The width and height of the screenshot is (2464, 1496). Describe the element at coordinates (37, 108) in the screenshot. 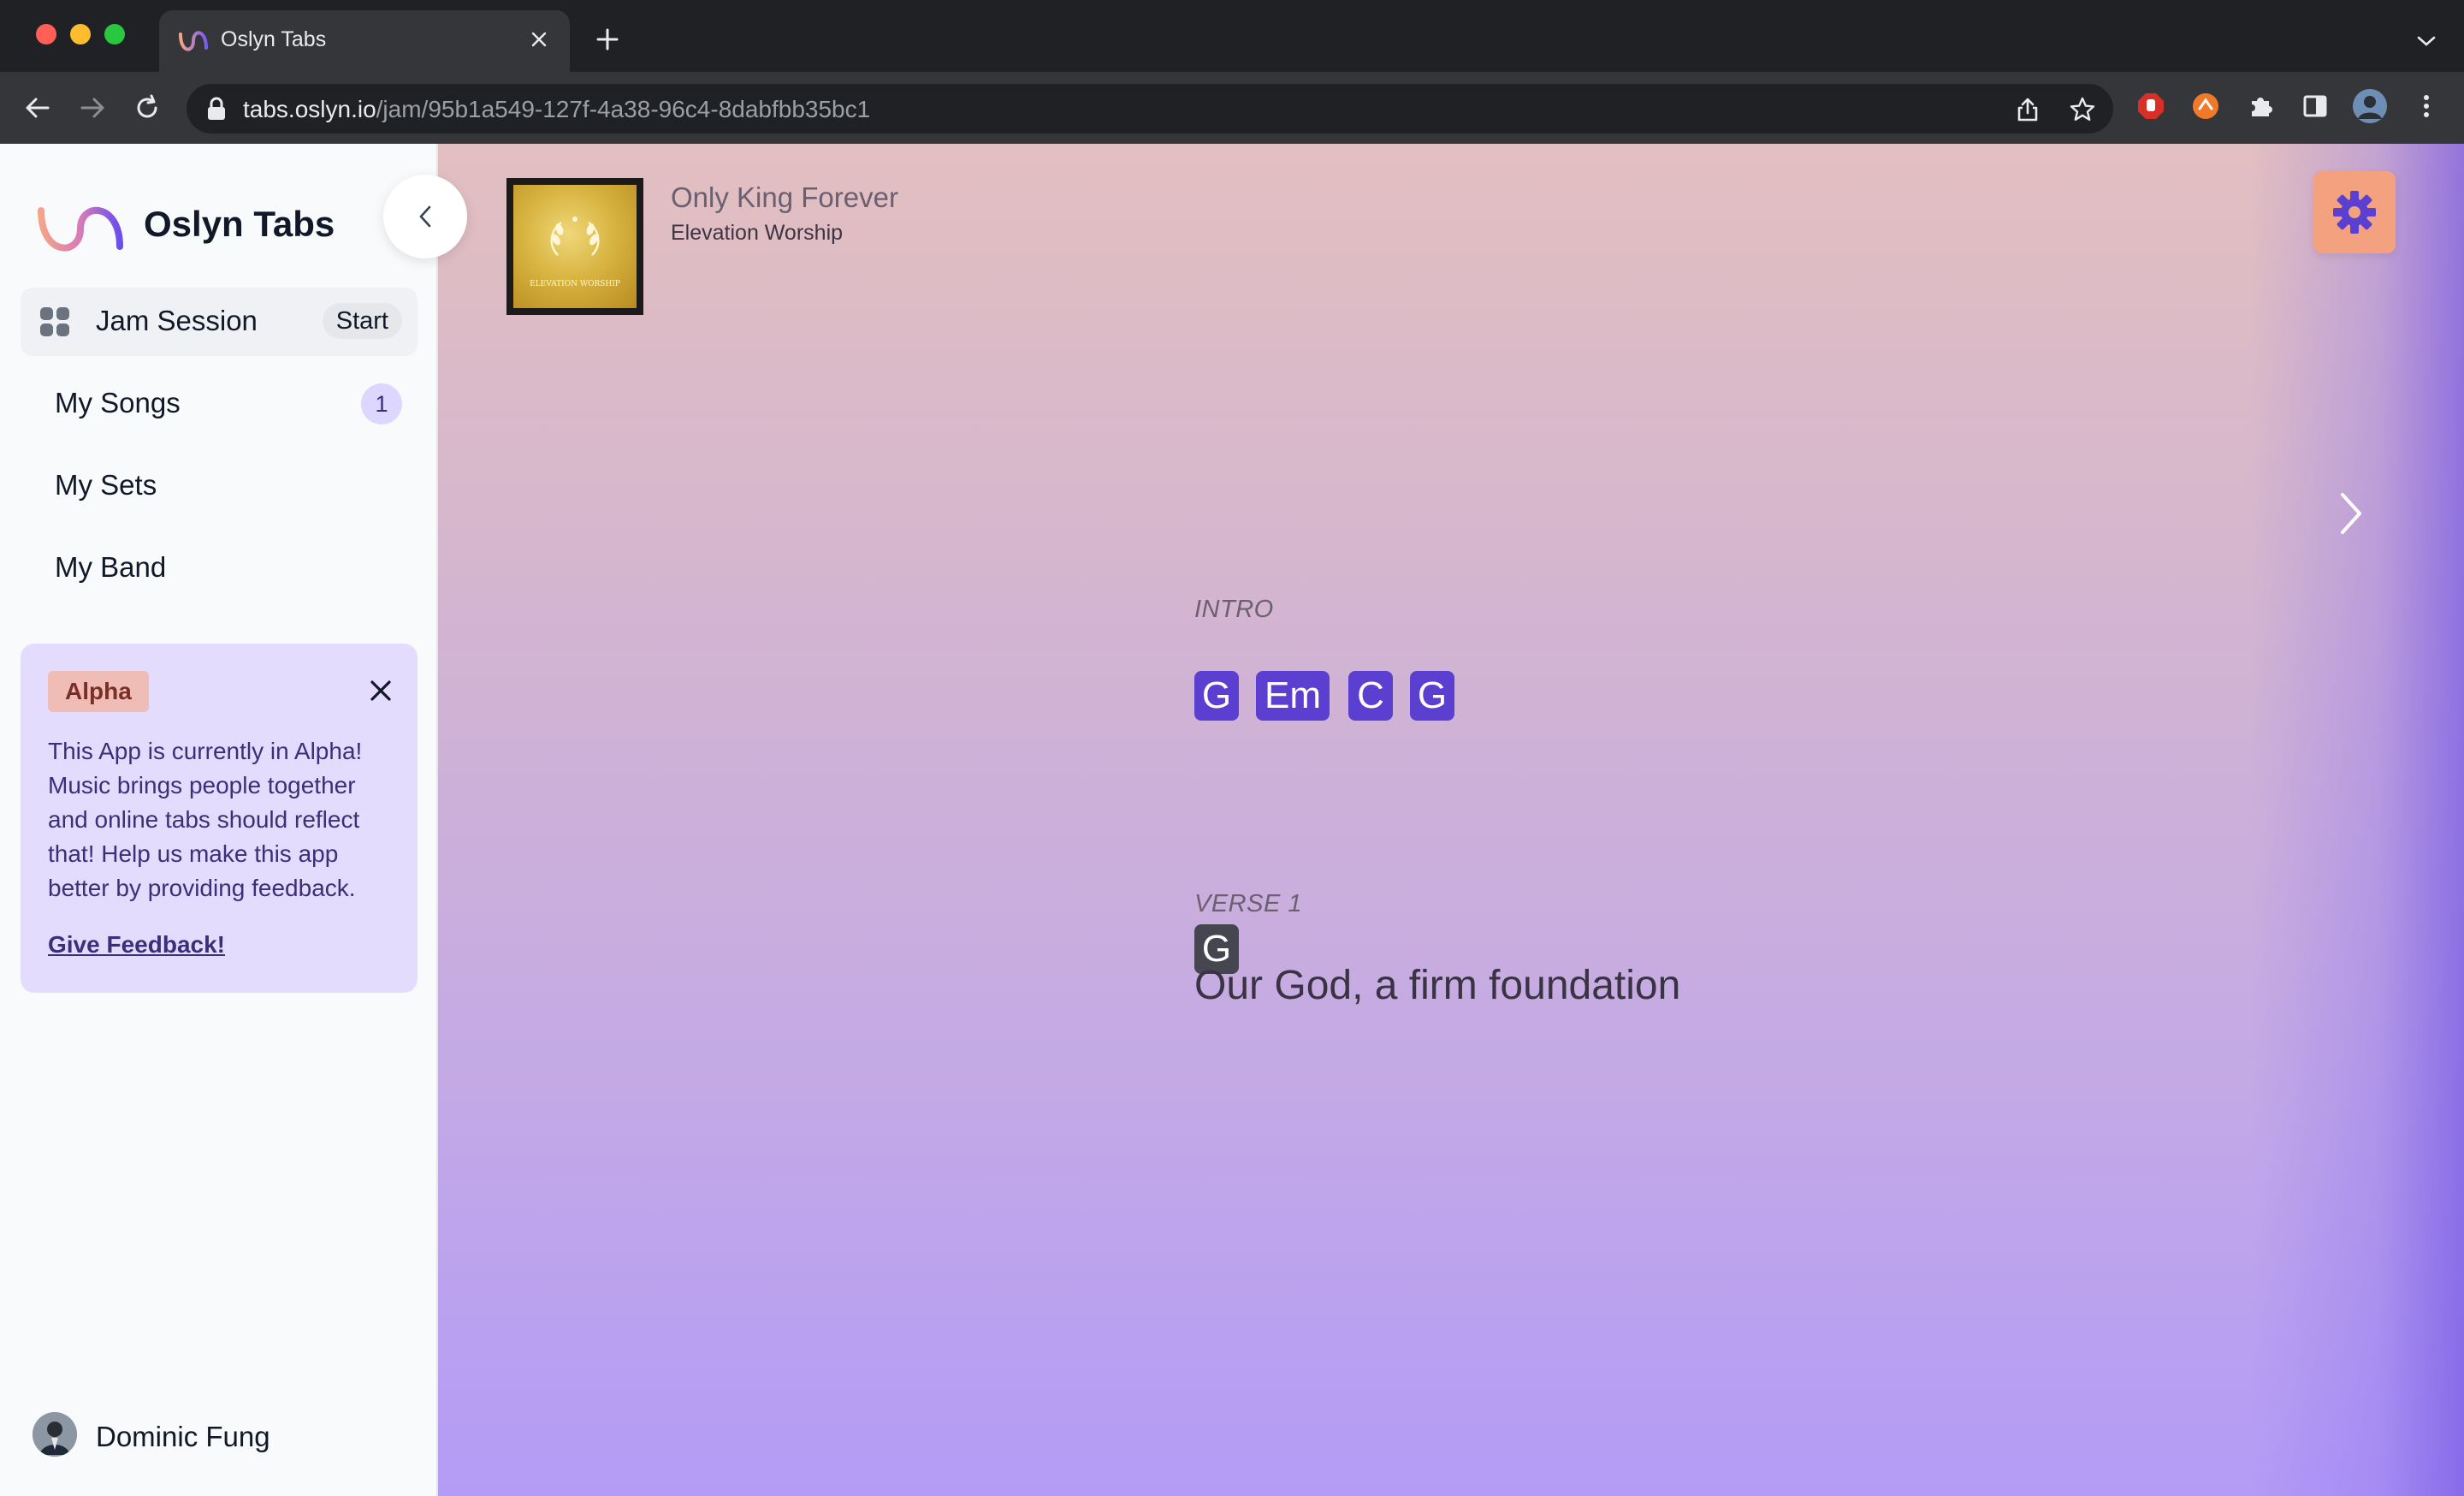

I see `back-arrow-icon` at that location.